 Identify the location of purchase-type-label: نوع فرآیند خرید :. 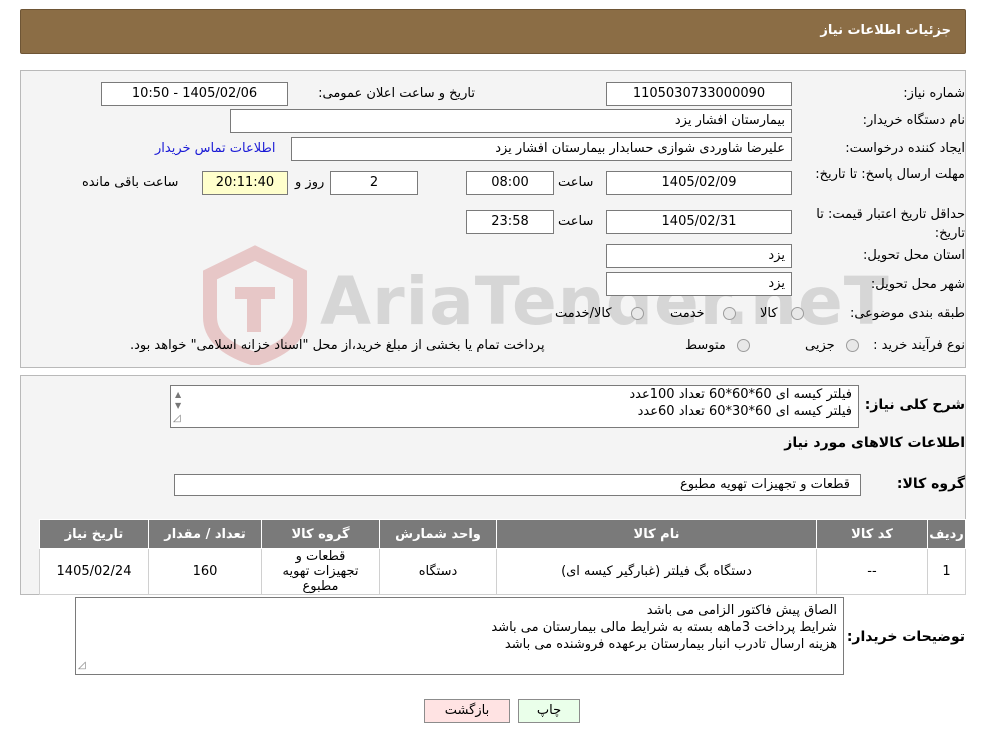
(919, 345).